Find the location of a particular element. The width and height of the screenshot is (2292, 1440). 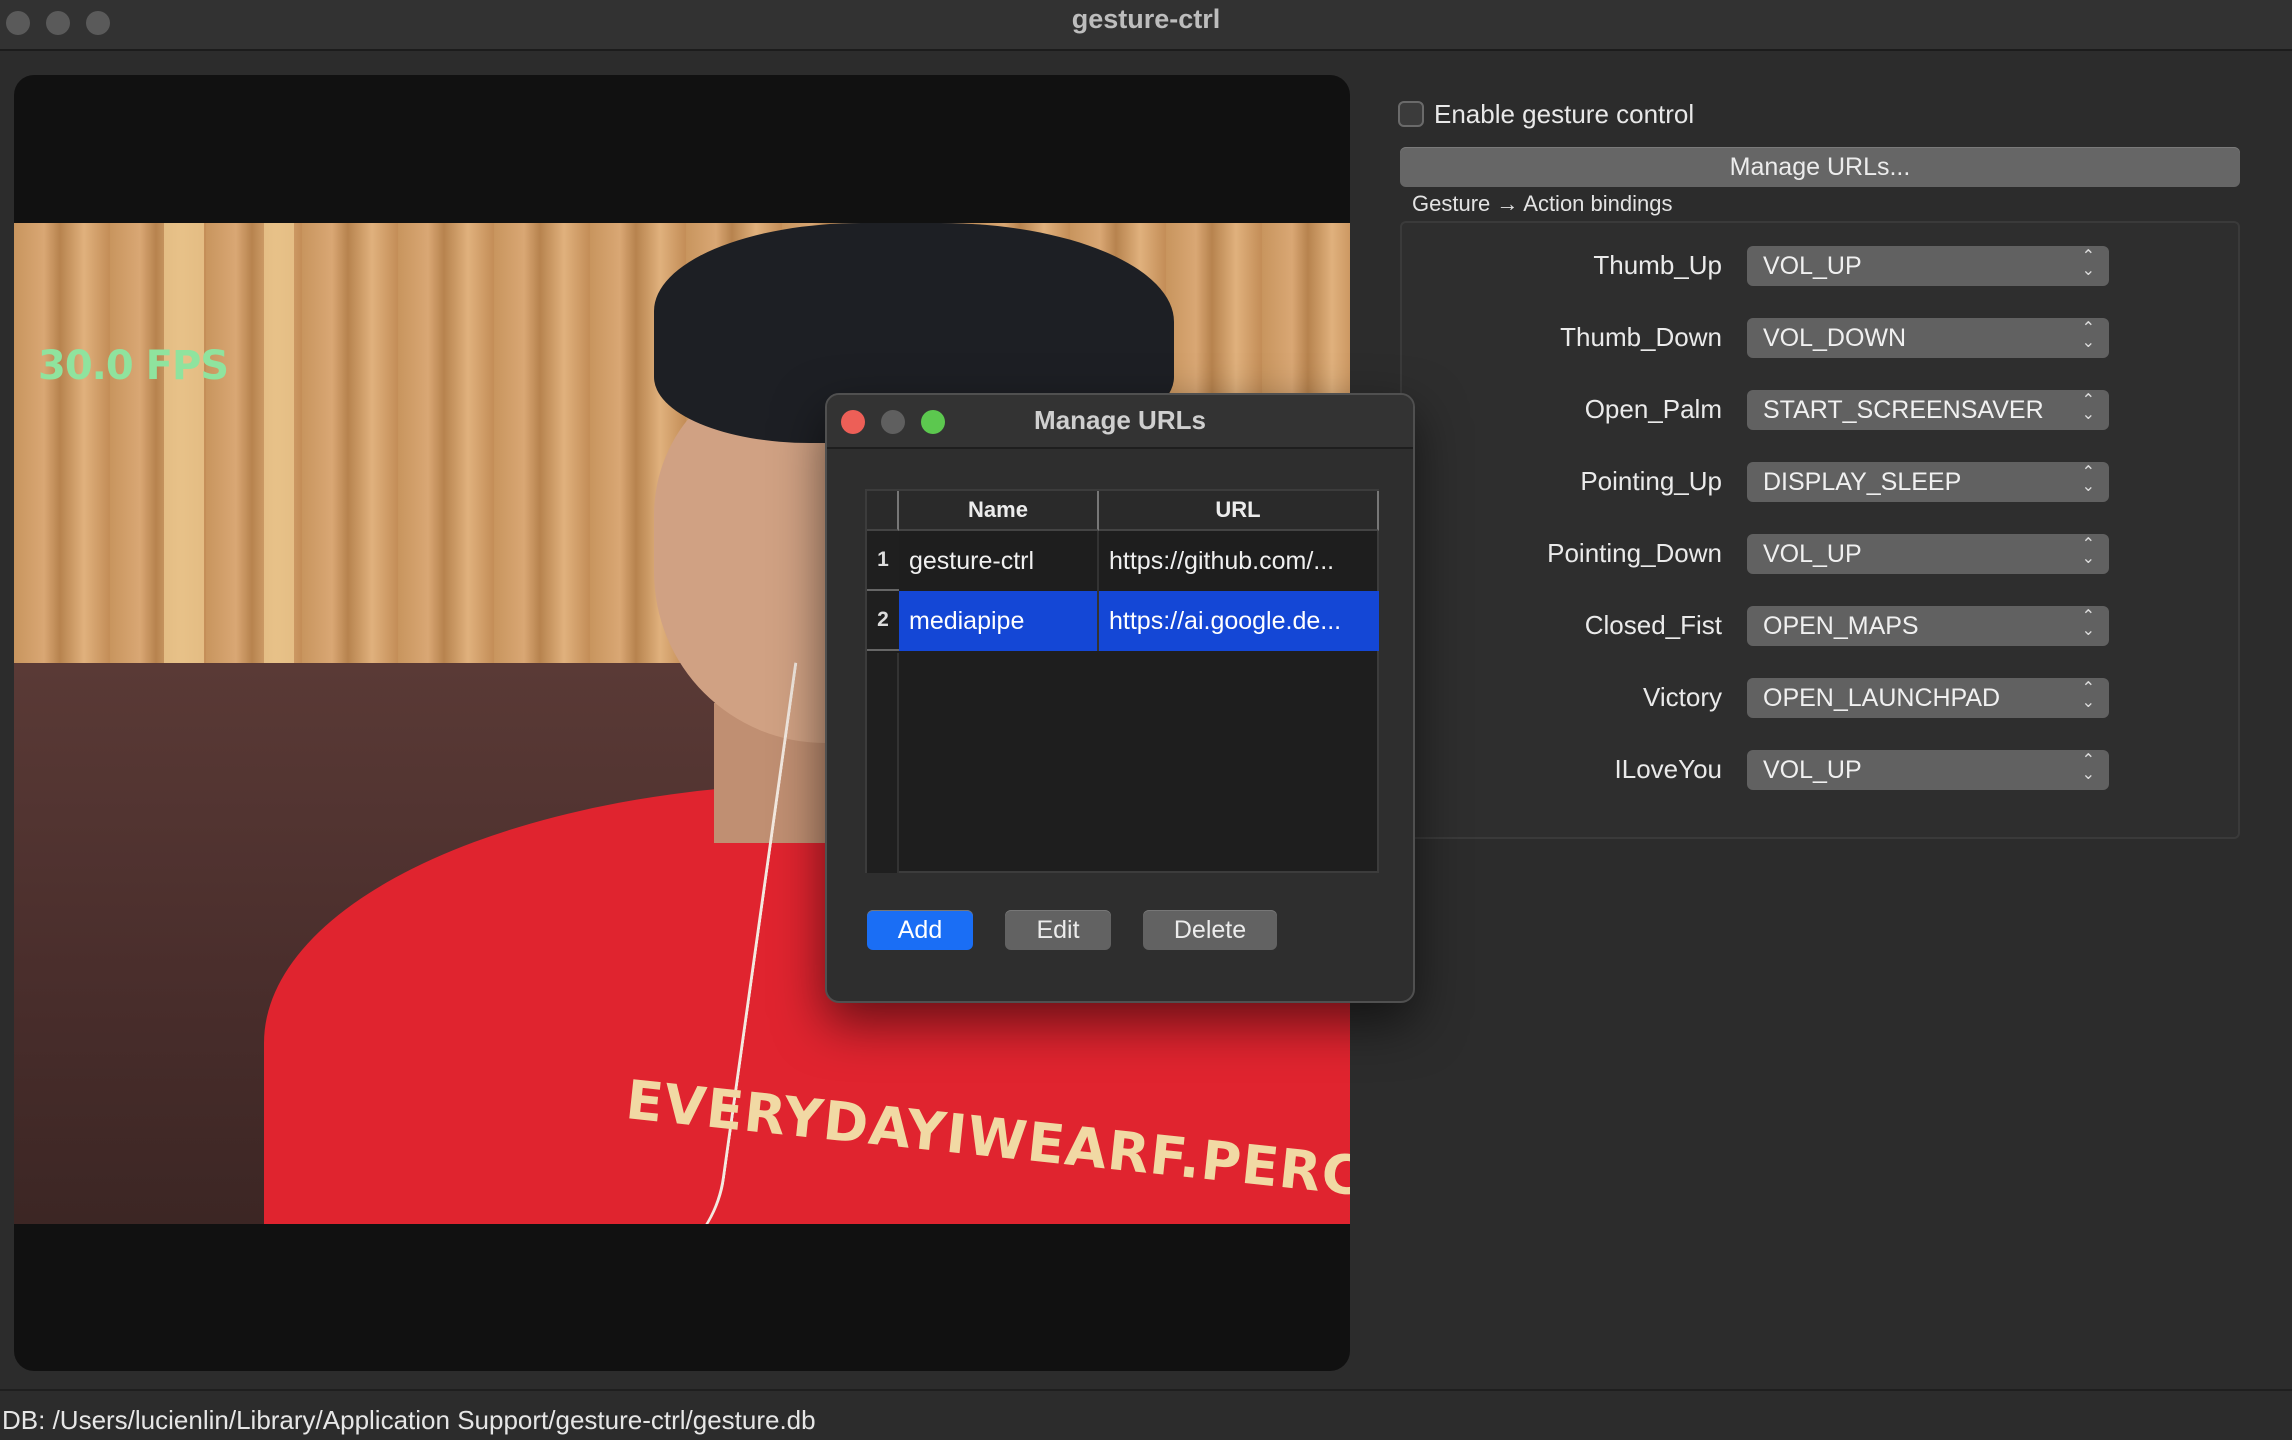

action-select-value: OPEN_MAPS is located at coordinates (1841, 625).